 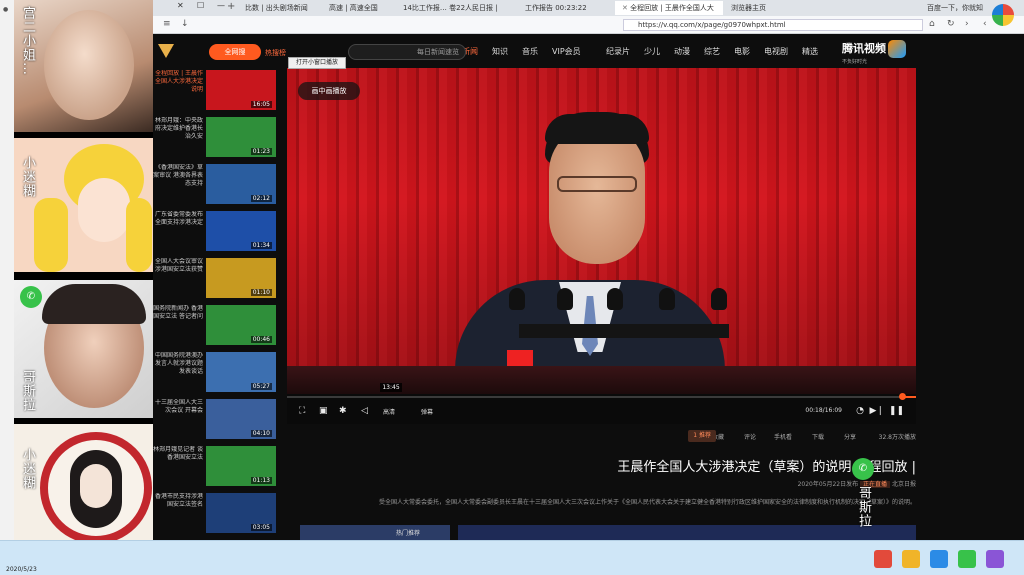 What do you see at coordinates (83, 349) in the screenshot?
I see `avatar-card-3: ✆ 哥斯拉` at bounding box center [83, 349].